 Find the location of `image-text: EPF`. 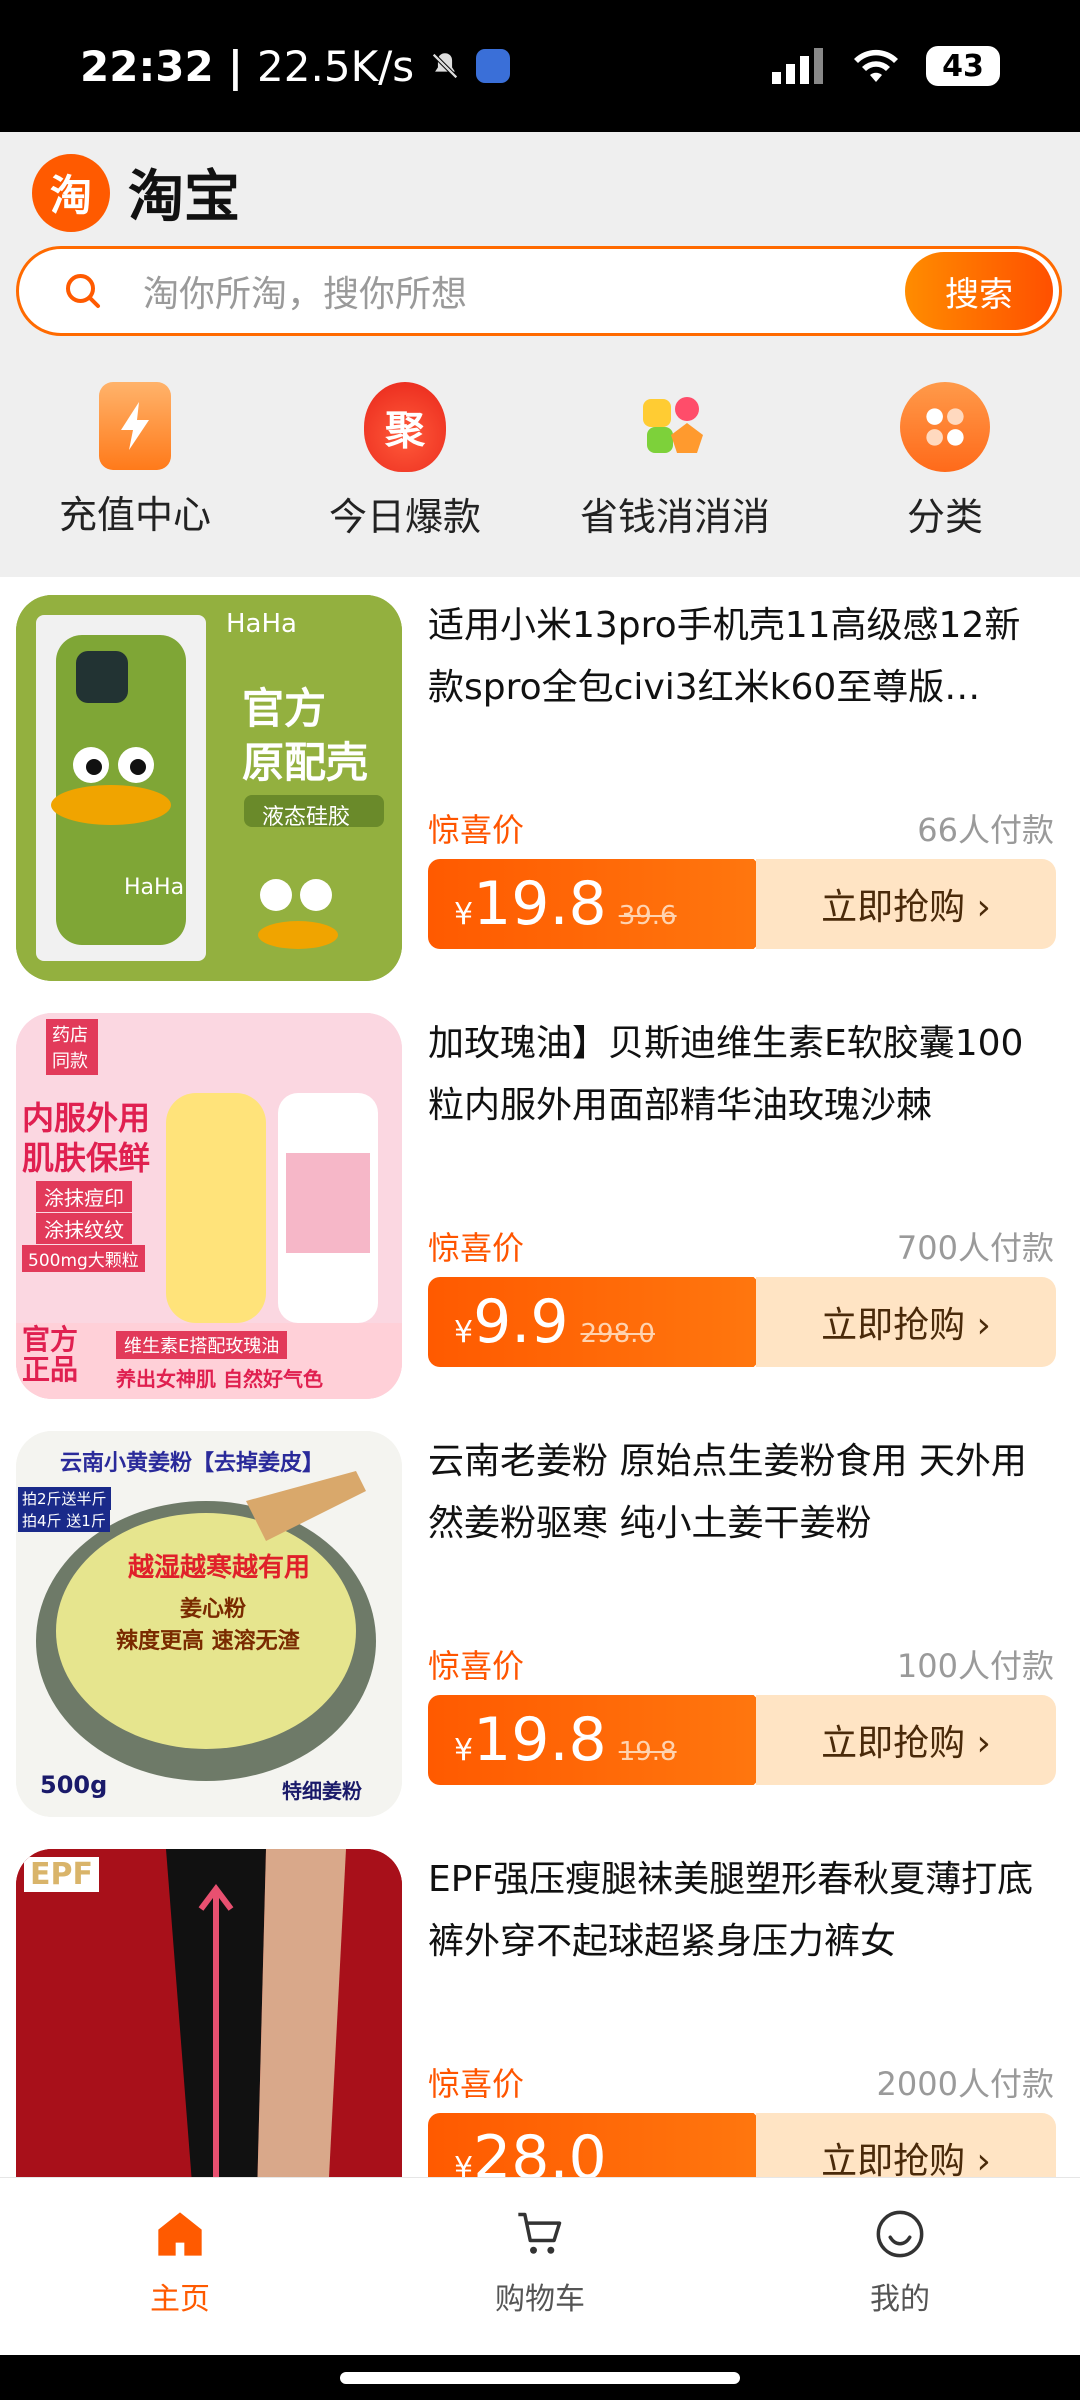

image-text: EPF is located at coordinates (61, 1874).